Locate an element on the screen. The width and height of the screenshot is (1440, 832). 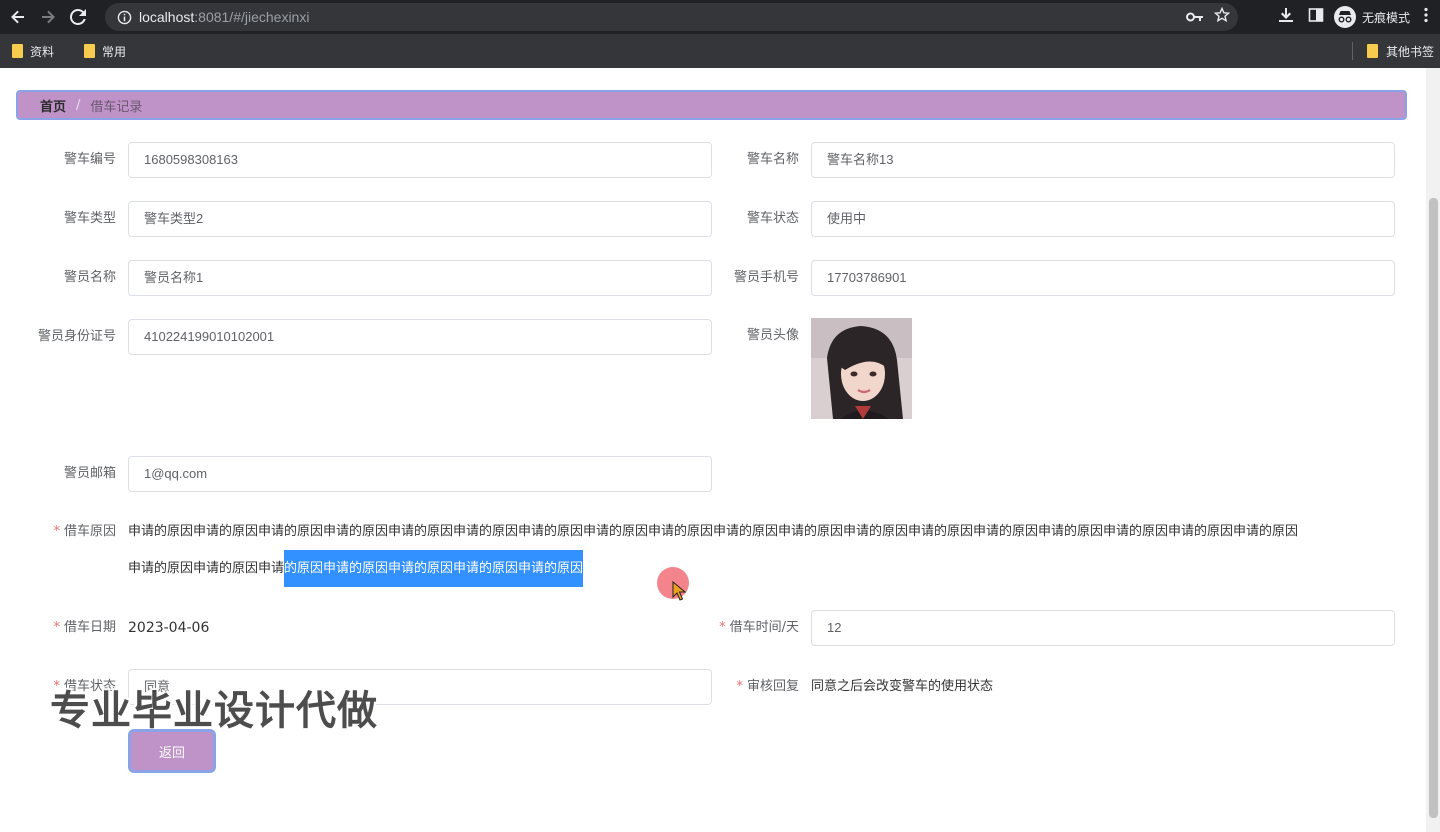
bookmarks-divider is located at coordinates (1352, 51).